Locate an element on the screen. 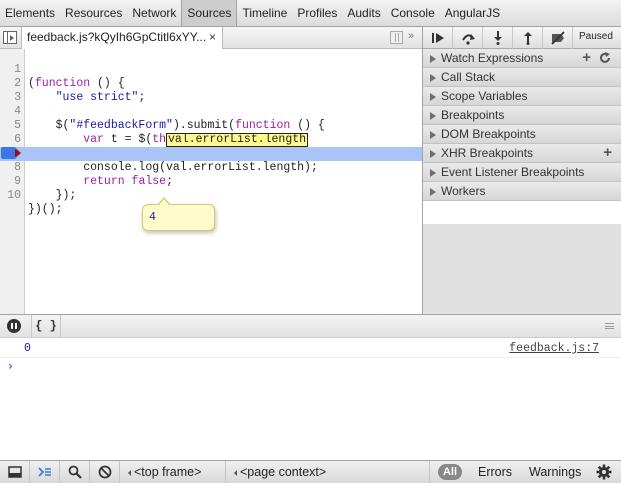  pane-dom-breakpoints: DOM Breakpoints is located at coordinates (522, 134).